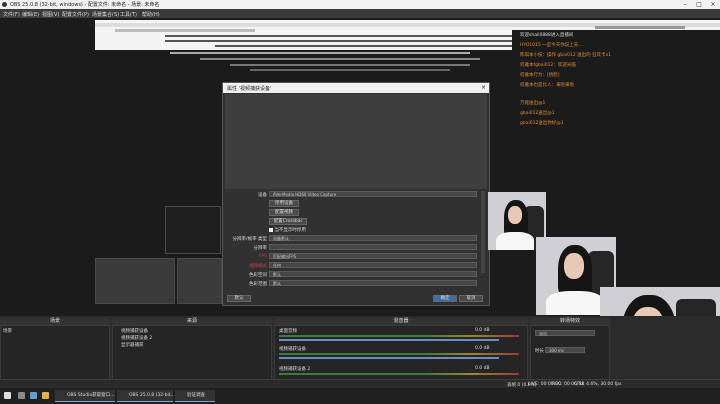 Image resolution: width=720 pixels, height=404 pixels. Describe the element at coordinates (249, 239) in the screenshot. I see `res-type-label: 分辨率/帧率 类型` at that location.